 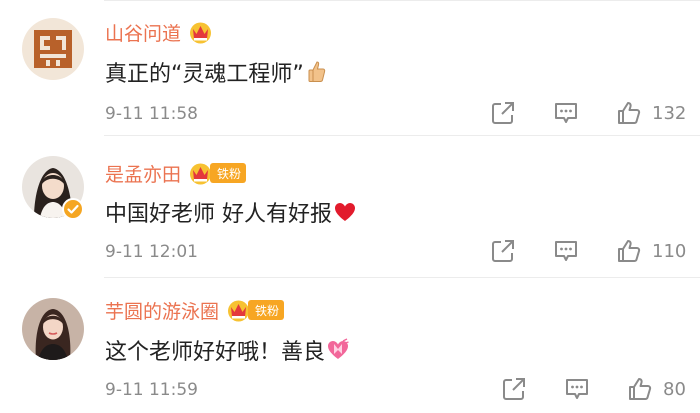 What do you see at coordinates (218, 214) in the screenshot?
I see `comment-text: 中国好老师 好人有好报` at bounding box center [218, 214].